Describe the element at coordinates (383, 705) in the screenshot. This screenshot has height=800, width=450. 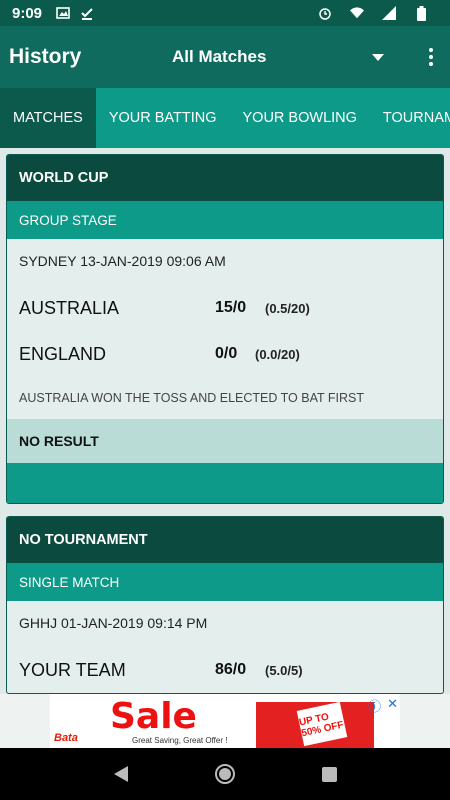
I see `ad-badge: ⓘ ✕` at that location.